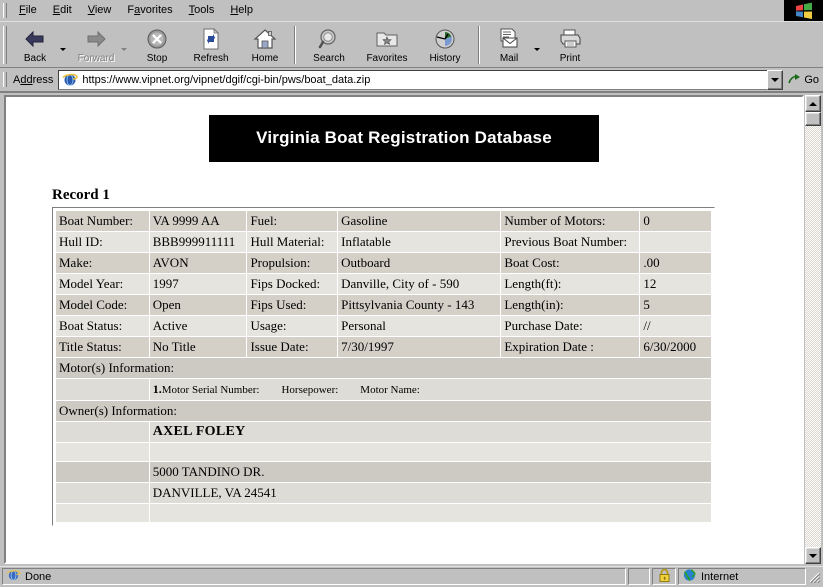  I want to click on table-row-motors-header: Motor(s) Information:, so click(383, 368).